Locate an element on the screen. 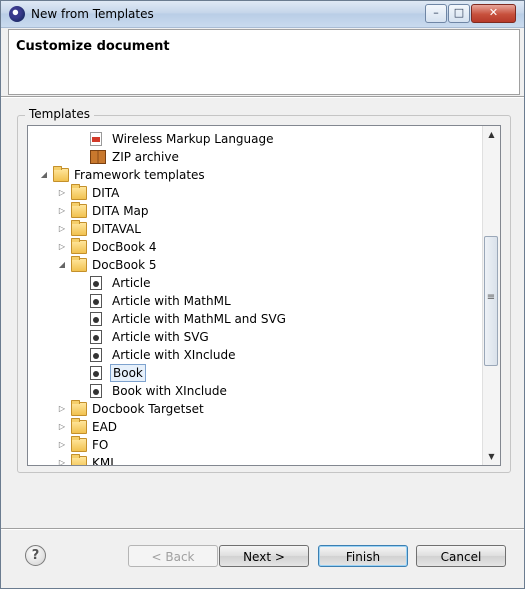 This screenshot has width=525, height=589. tree-item: Article with XInclude is located at coordinates (255, 355).